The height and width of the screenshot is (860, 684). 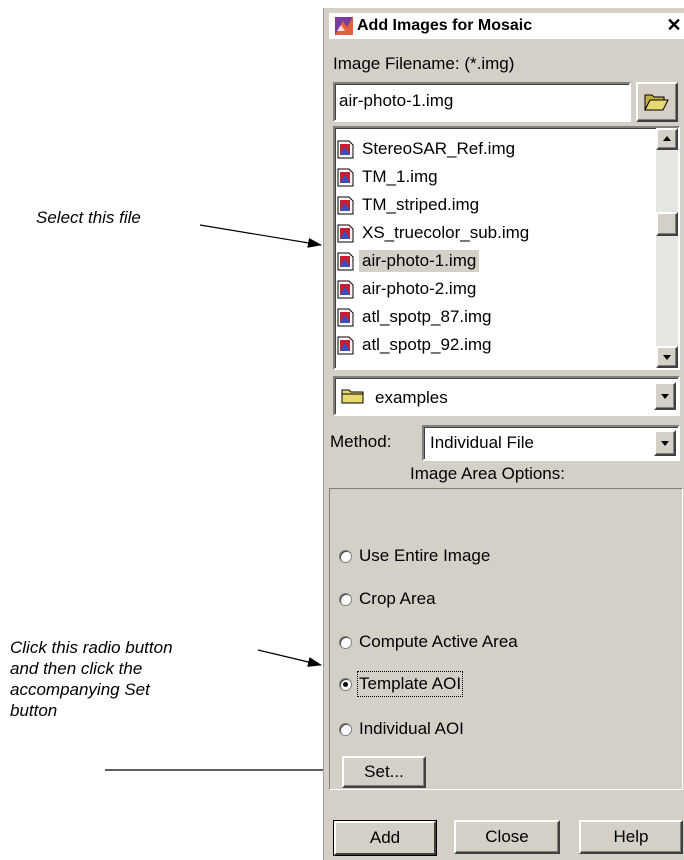 What do you see at coordinates (490, 262) in the screenshot?
I see `list-item-selected: air-photo-1.img` at bounding box center [490, 262].